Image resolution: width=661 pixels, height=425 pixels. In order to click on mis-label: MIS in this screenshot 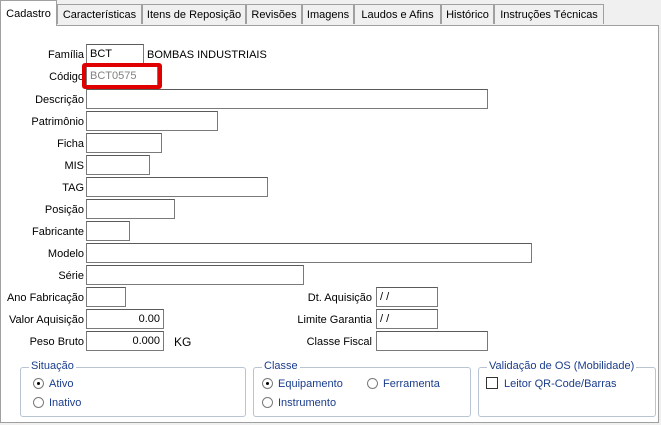, I will do `click(74, 166)`.